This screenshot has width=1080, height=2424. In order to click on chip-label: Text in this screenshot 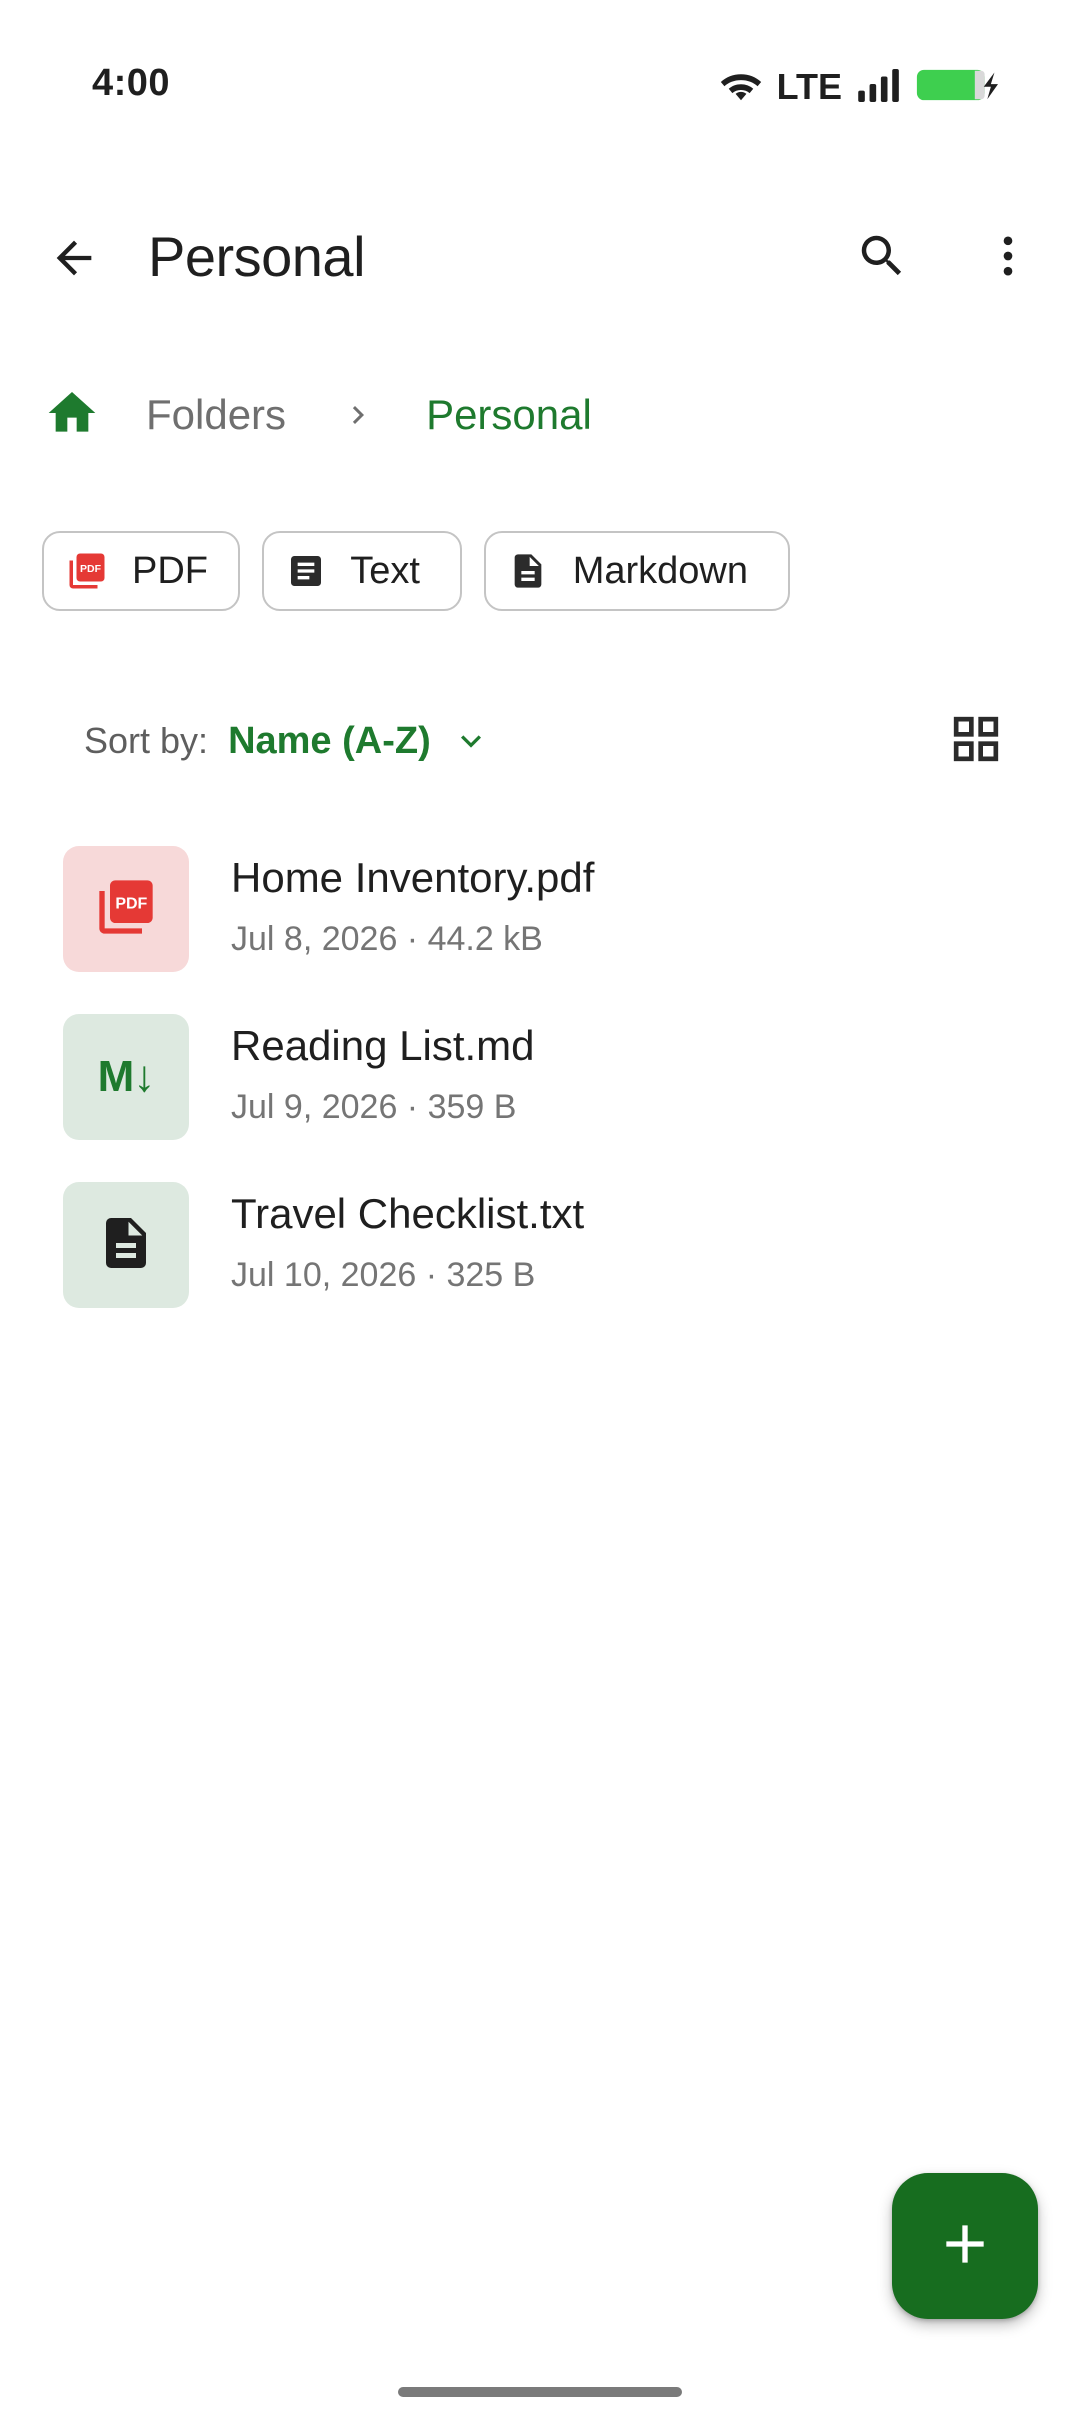, I will do `click(385, 570)`.